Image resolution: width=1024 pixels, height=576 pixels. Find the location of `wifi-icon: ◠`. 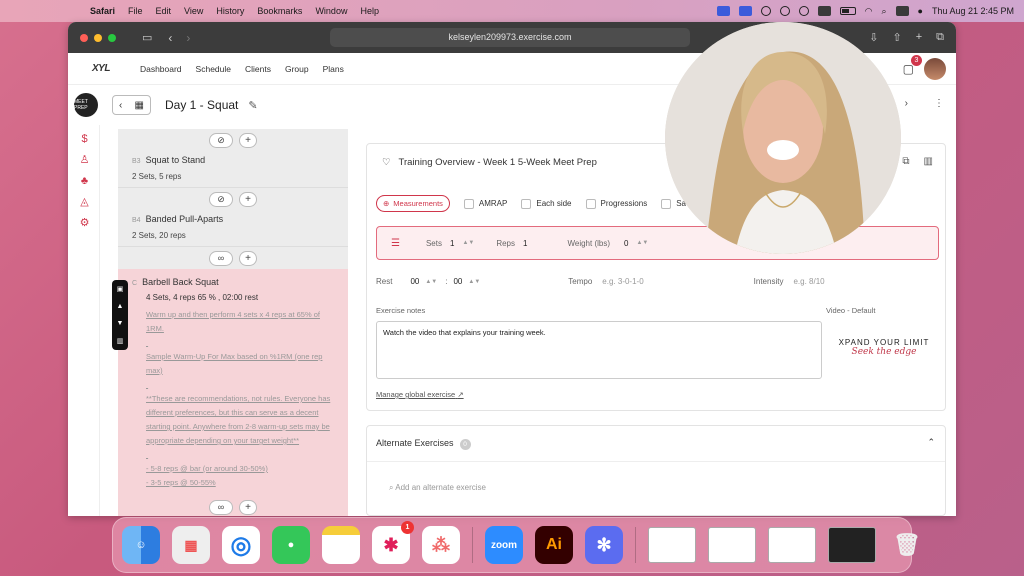

wifi-icon: ◠ is located at coordinates (869, 11).